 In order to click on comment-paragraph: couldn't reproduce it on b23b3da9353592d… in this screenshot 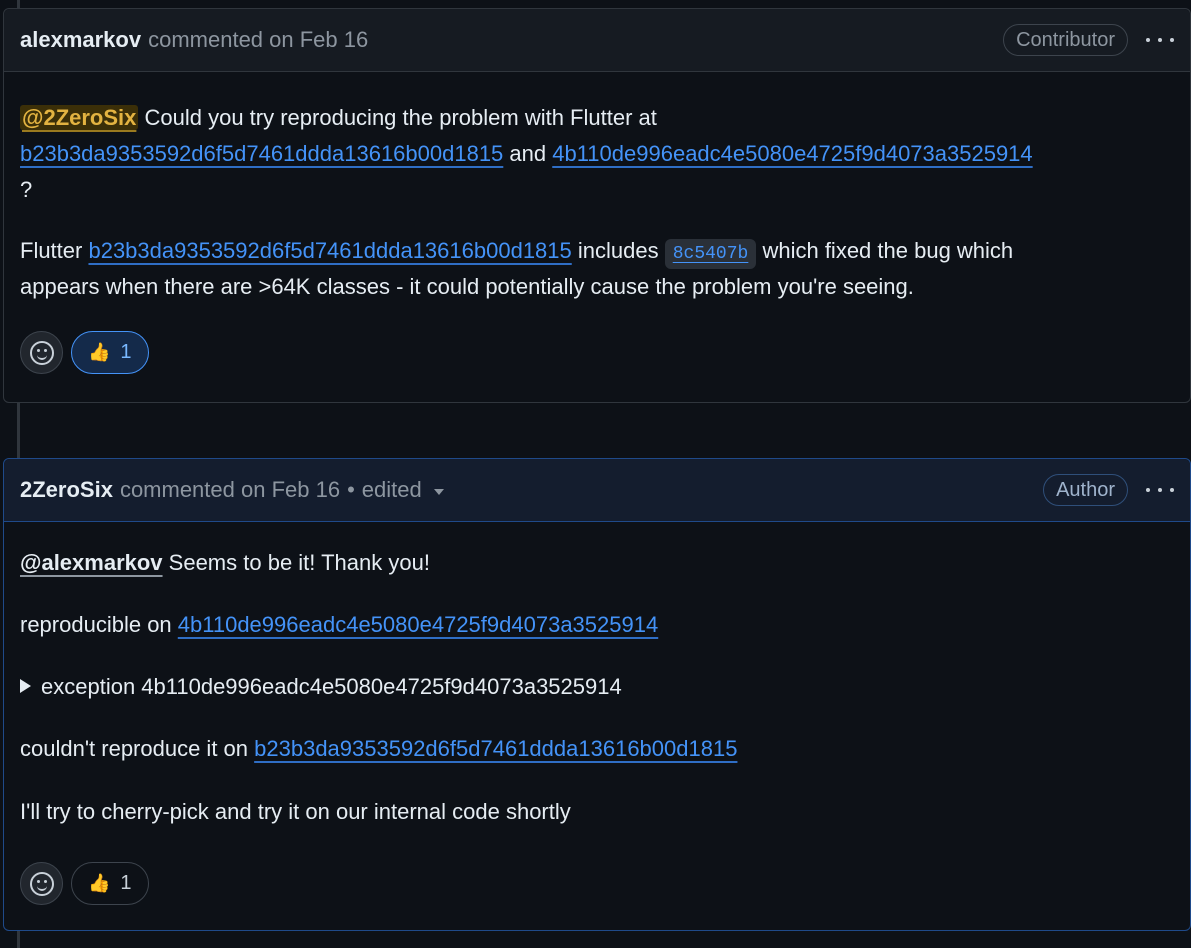, I will do `click(597, 749)`.